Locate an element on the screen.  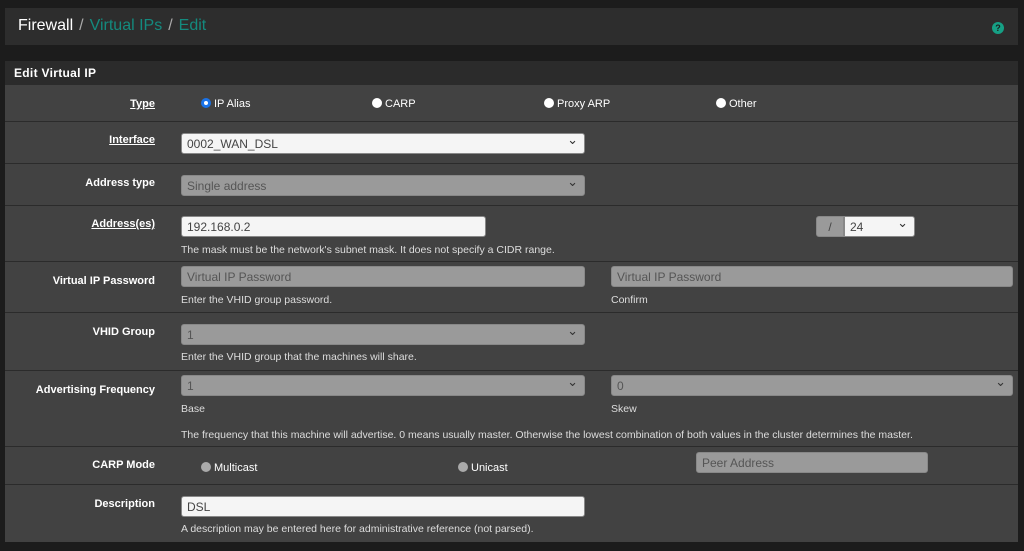
interface-label: Interface is located at coordinates (132, 140).